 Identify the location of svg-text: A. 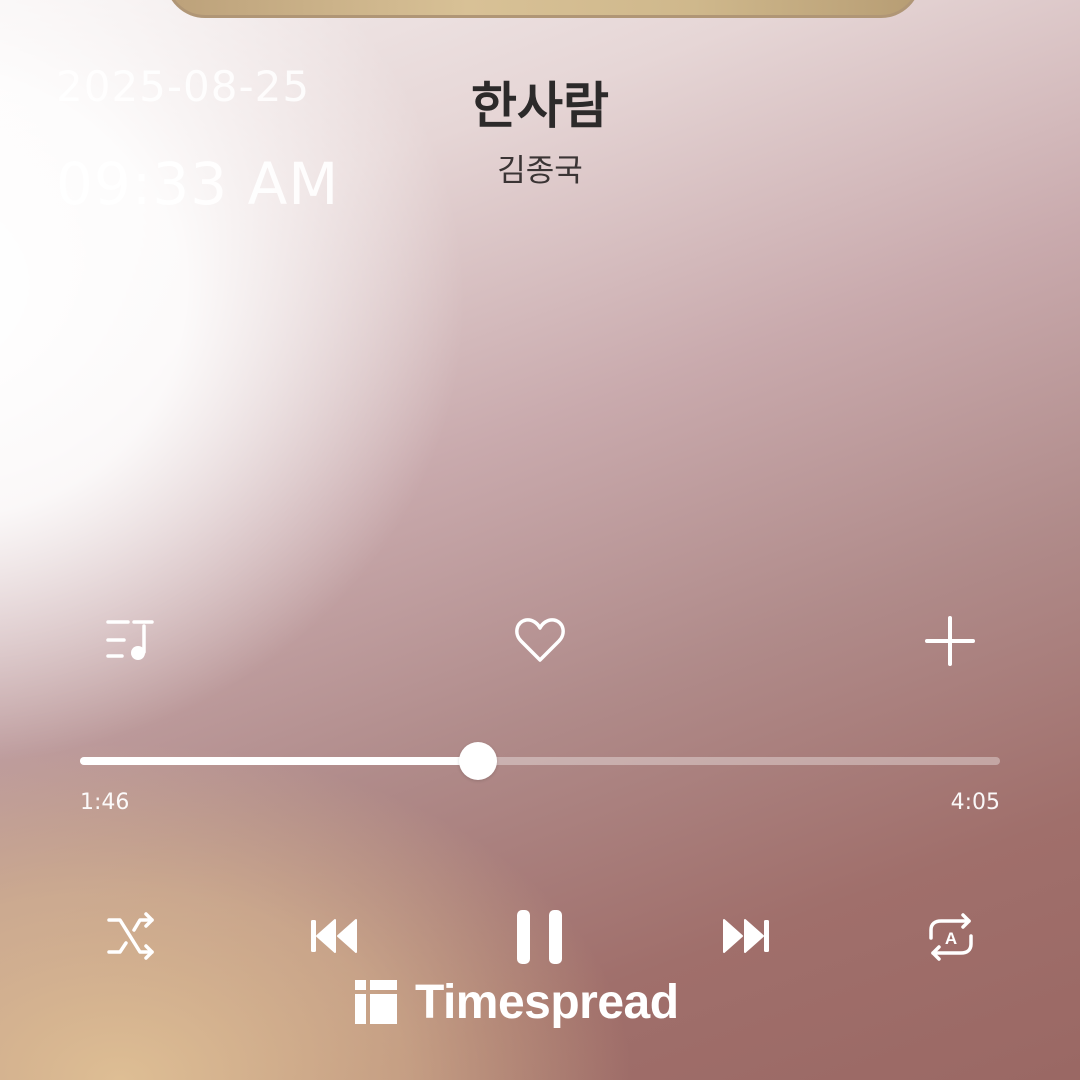
(951, 938).